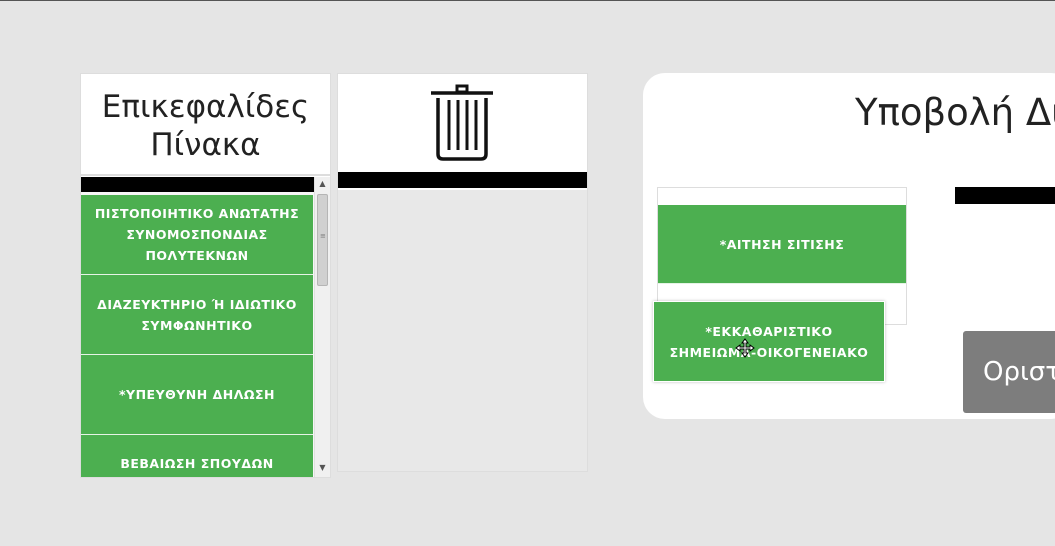  What do you see at coordinates (205, 145) in the screenshot?
I see `panel-title-line2: Πίνακα` at bounding box center [205, 145].